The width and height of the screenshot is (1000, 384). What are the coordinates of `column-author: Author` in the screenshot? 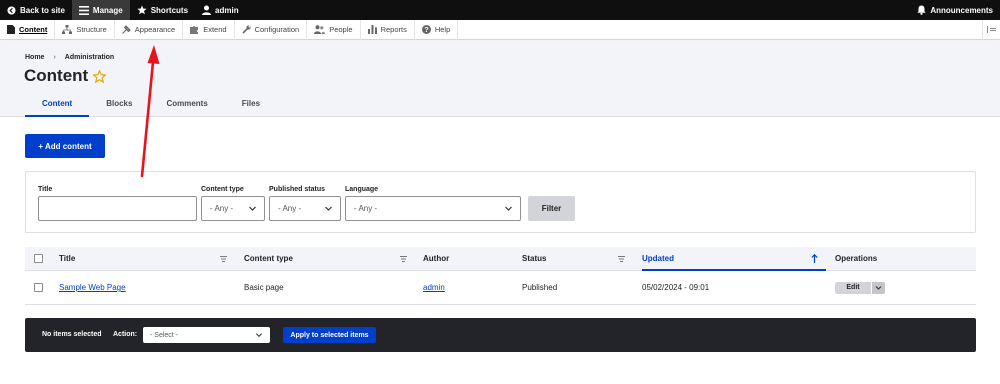 It's located at (436, 258).